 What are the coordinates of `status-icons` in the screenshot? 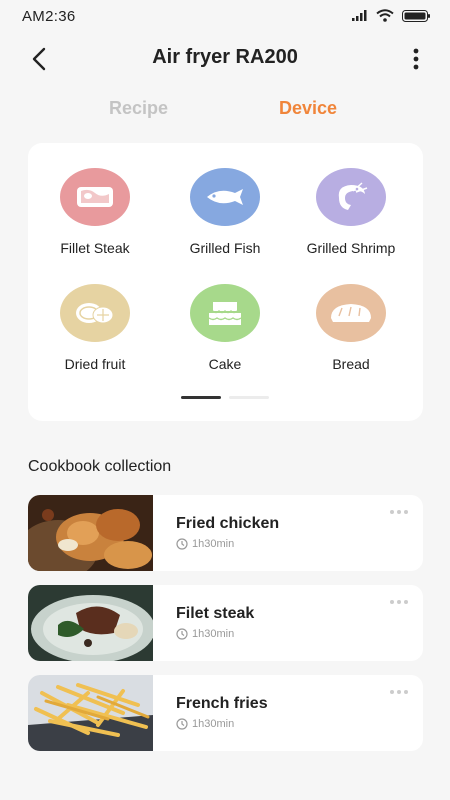 It's located at (391, 15).